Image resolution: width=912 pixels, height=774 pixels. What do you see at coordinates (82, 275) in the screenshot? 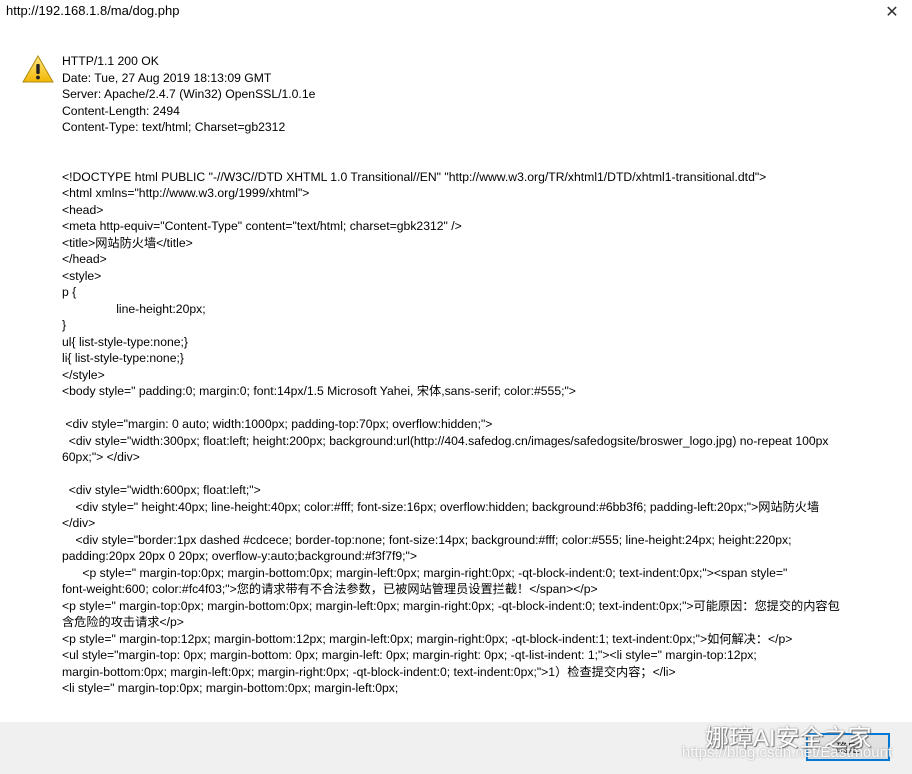
I see `message-line: <style>` at bounding box center [82, 275].